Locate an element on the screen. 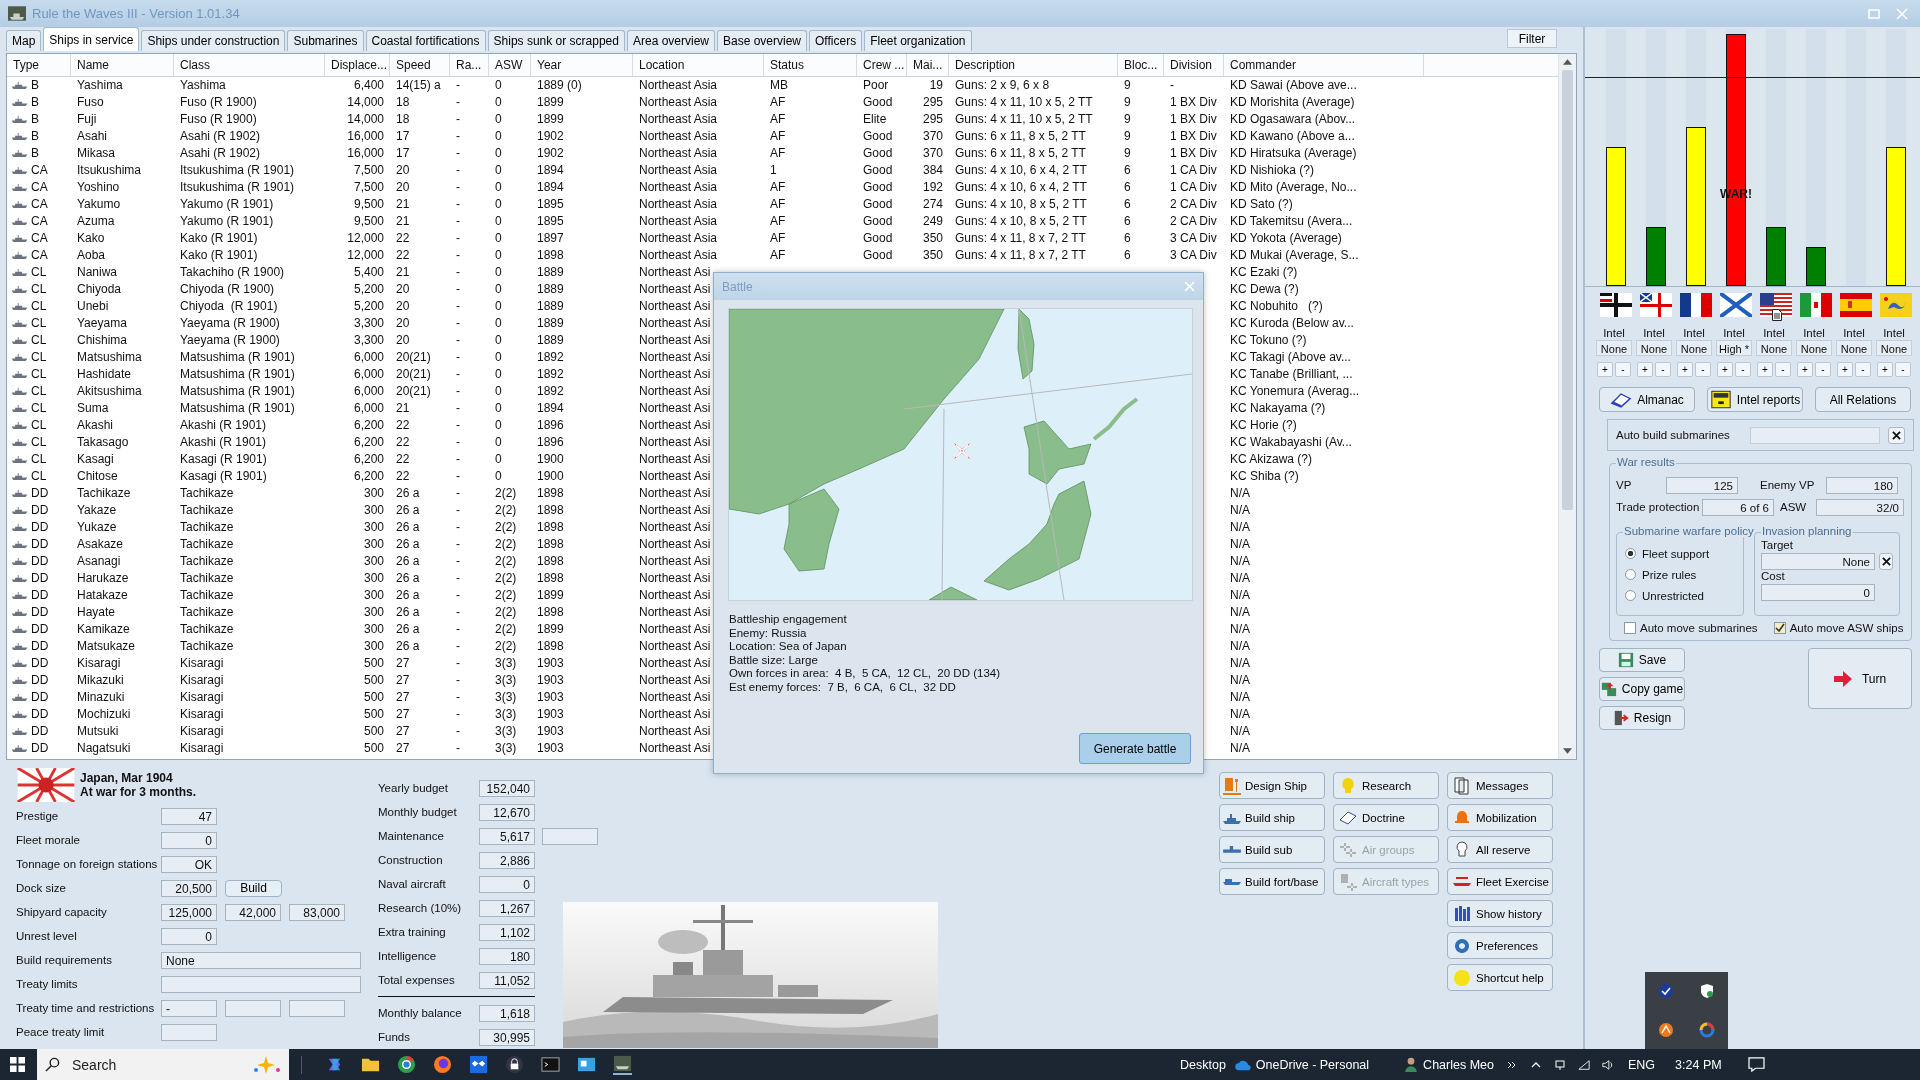 This screenshot has width=1920, height=1080. scrollbar is located at coordinates (1567, 406).